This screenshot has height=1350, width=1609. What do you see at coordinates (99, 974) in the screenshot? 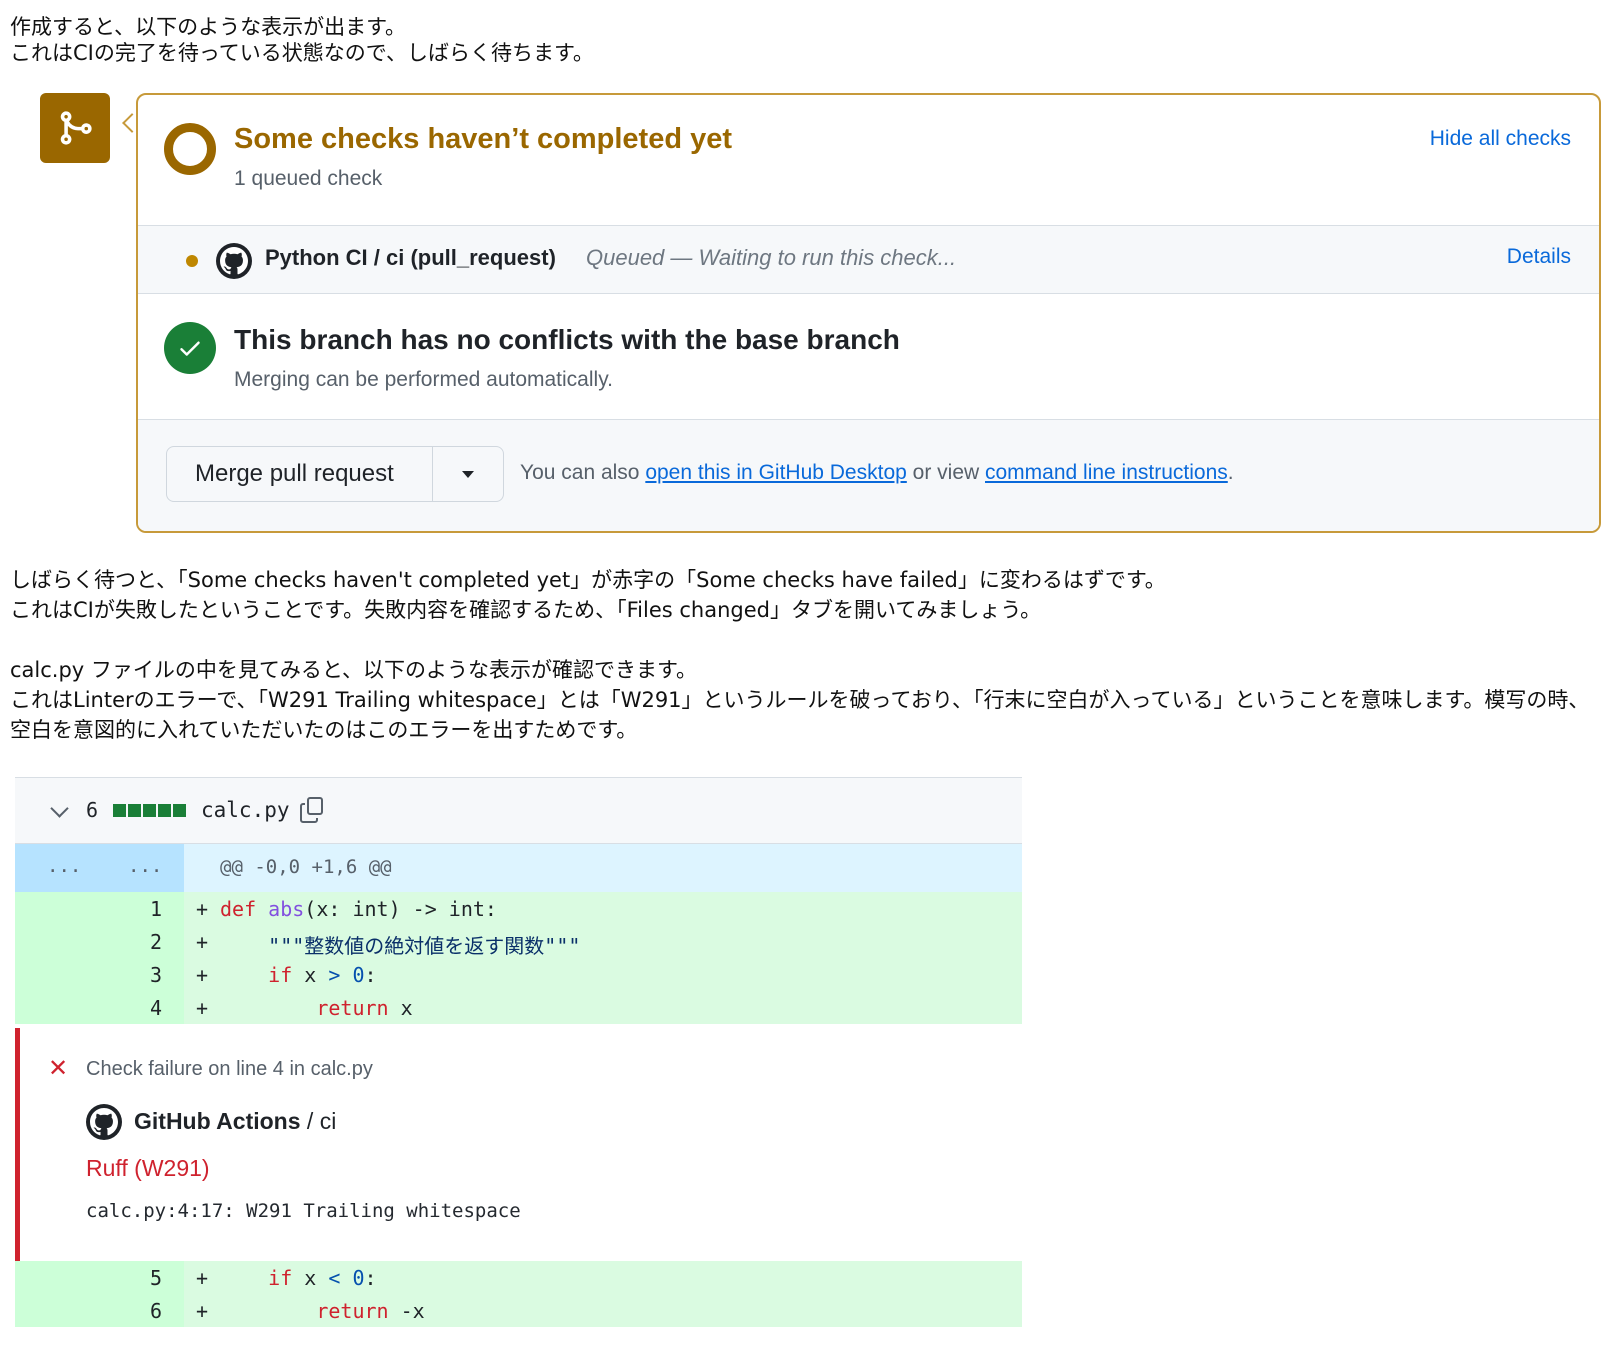
I see `line-gutter: 3` at bounding box center [99, 974].